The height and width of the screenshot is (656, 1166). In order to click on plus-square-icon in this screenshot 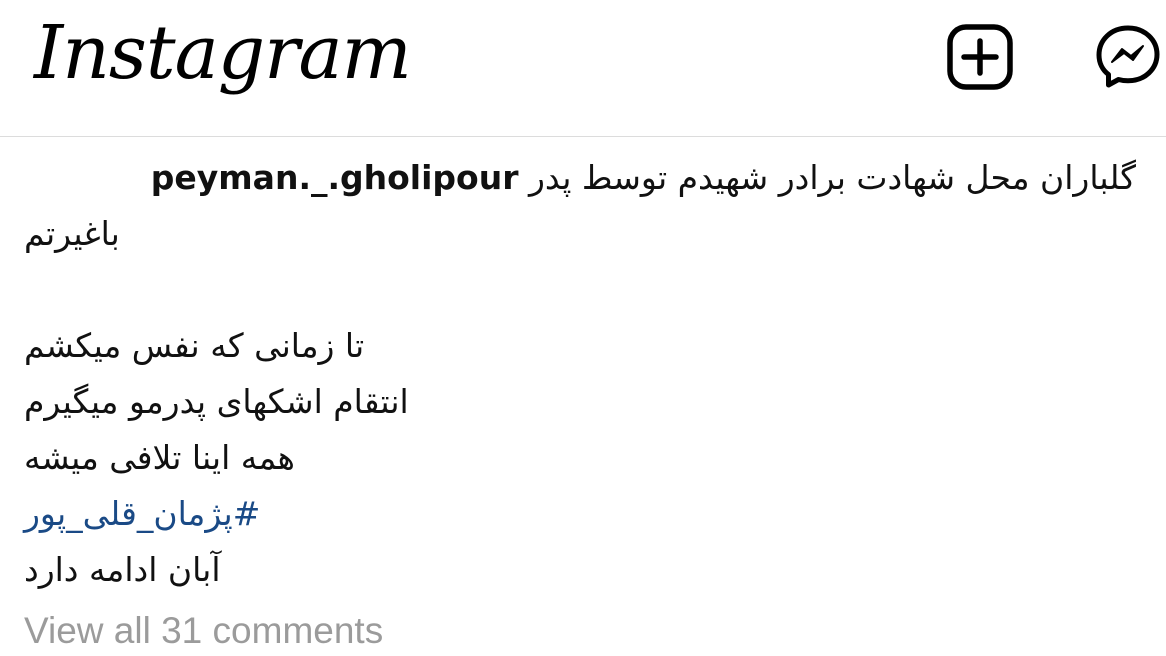, I will do `click(980, 57)`.